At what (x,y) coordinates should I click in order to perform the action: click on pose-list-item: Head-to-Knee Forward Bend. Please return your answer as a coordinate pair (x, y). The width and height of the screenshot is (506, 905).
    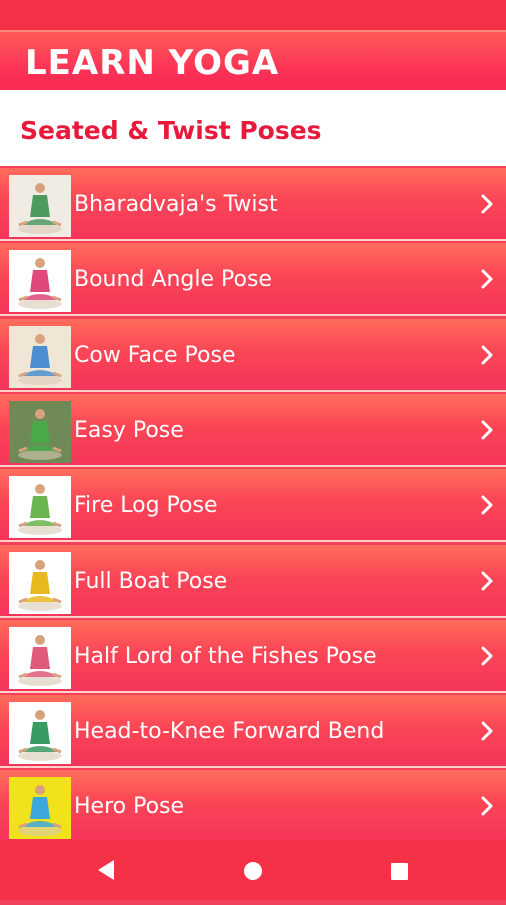
    Looking at the image, I should click on (253, 732).